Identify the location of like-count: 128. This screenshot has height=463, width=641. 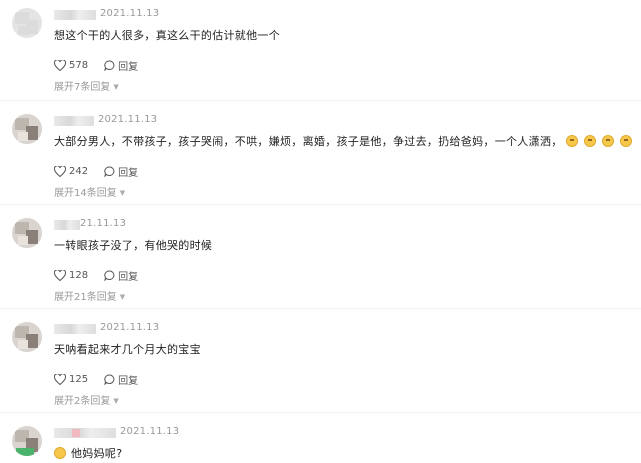
(79, 275).